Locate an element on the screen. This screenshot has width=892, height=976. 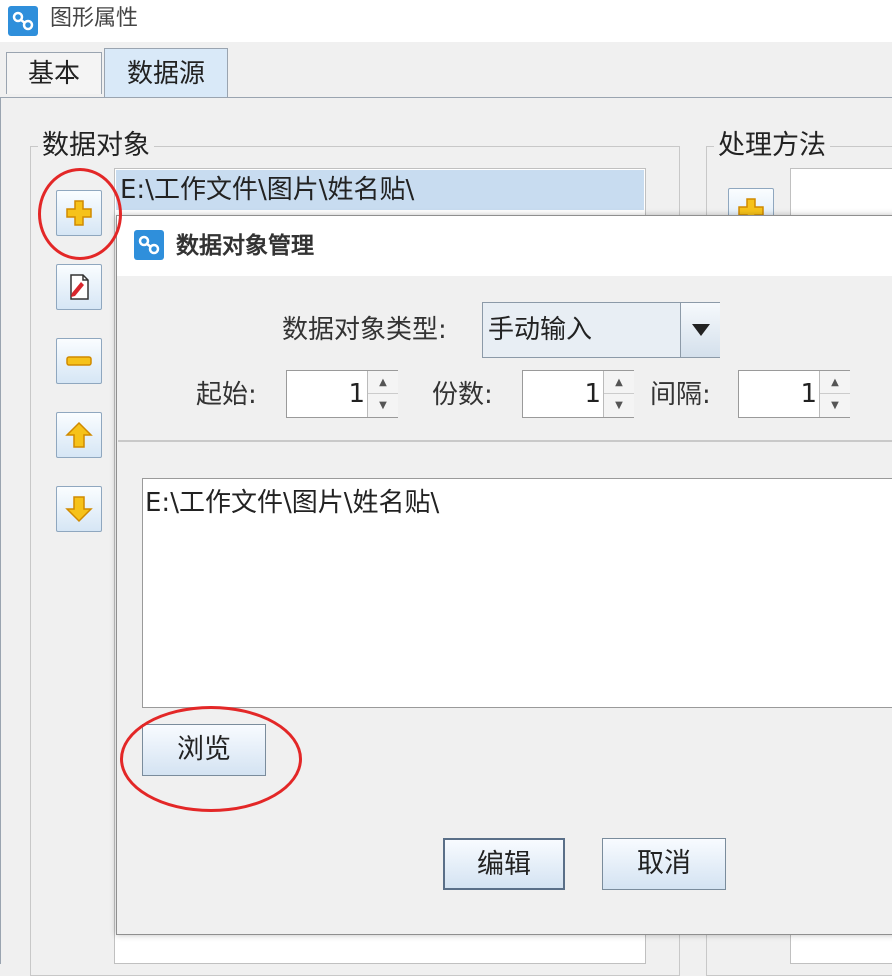
move-up-button is located at coordinates (79, 435).